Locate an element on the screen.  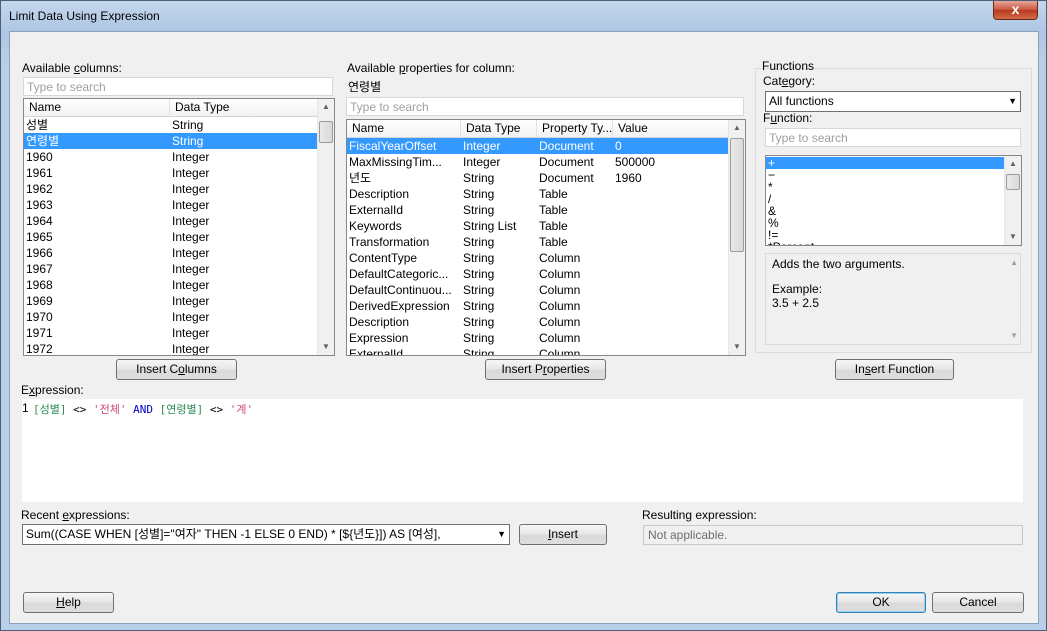
column-row: 1965 Integer is located at coordinates (171, 237).